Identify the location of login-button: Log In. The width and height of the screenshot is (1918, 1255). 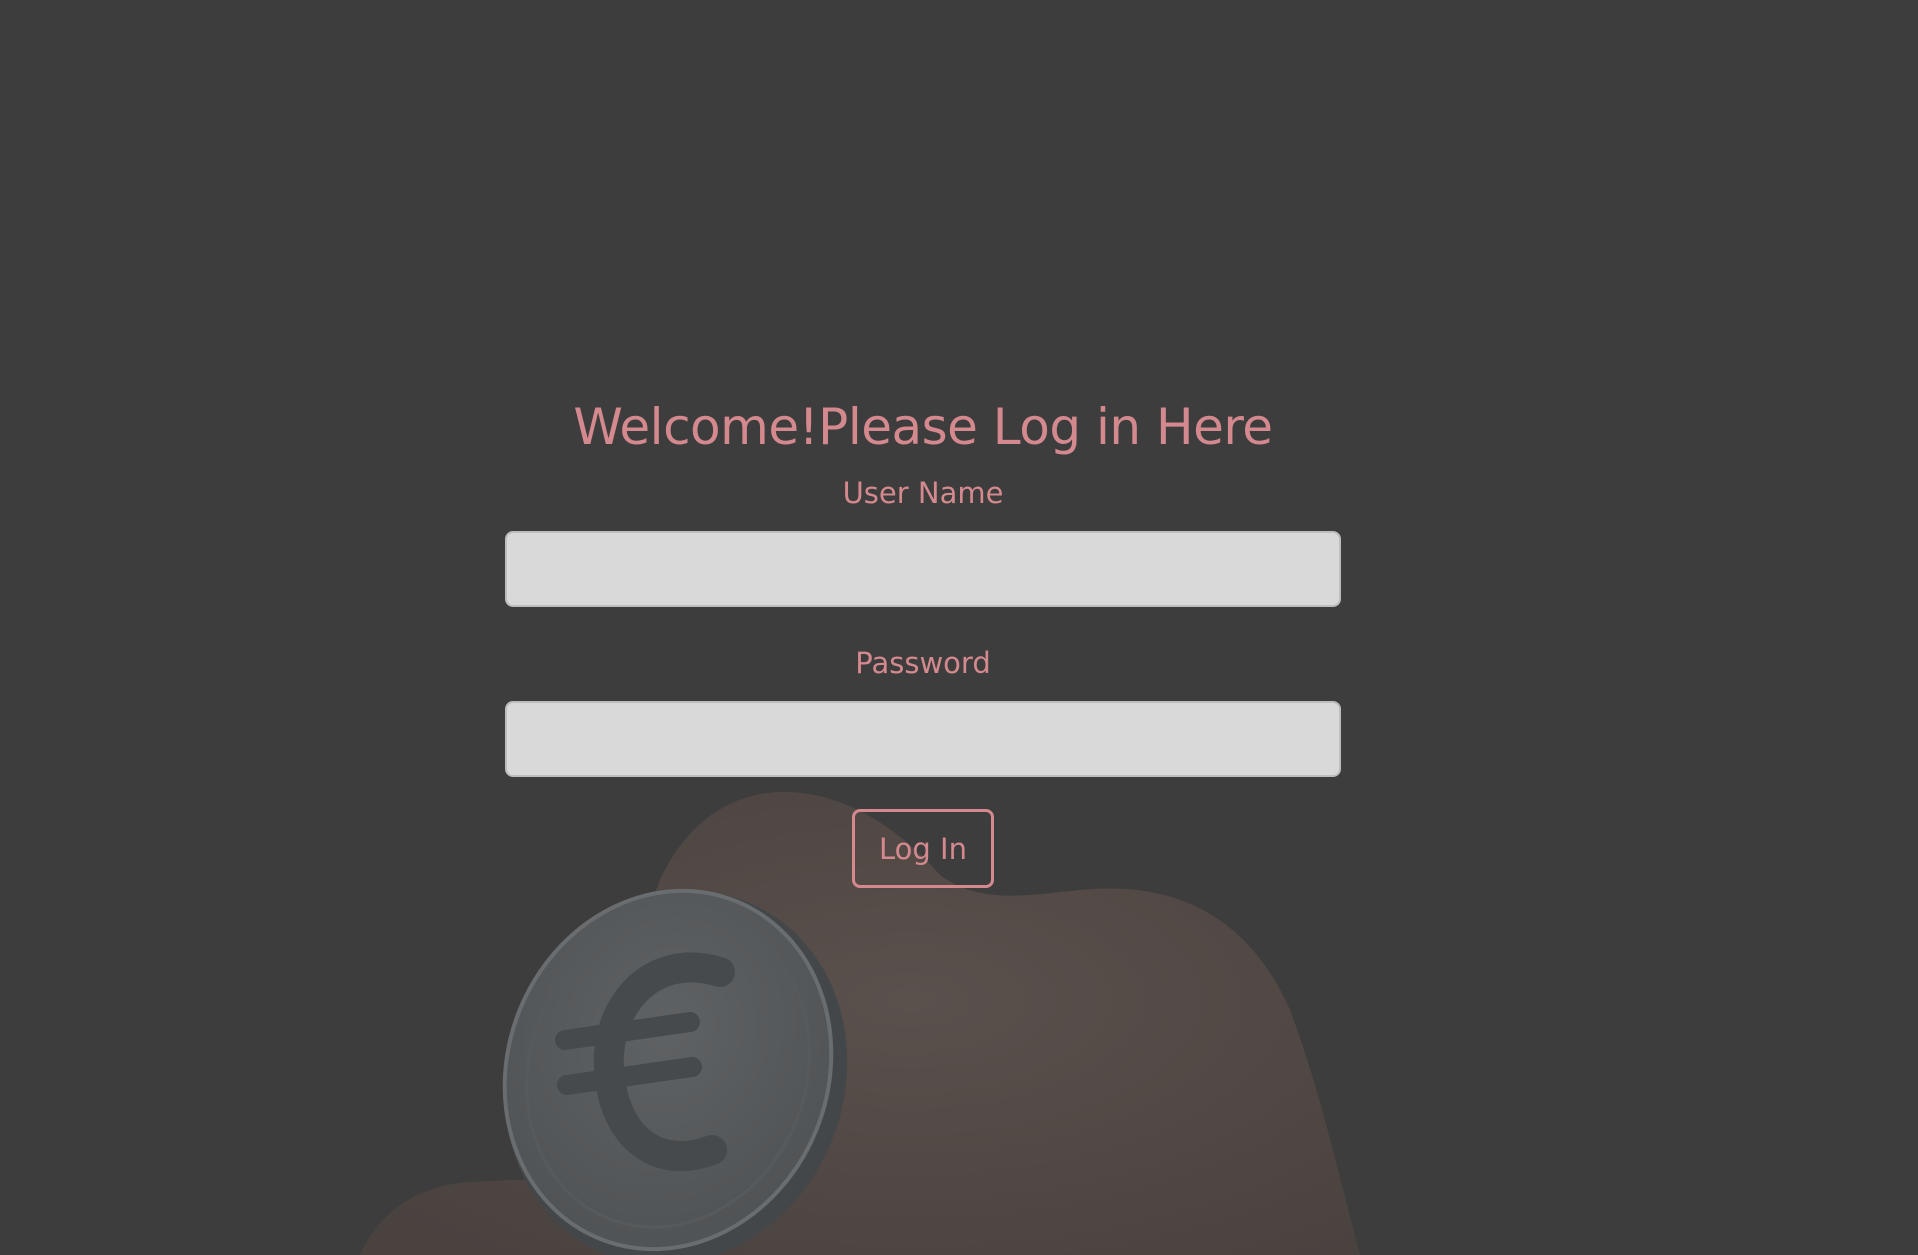
(923, 848).